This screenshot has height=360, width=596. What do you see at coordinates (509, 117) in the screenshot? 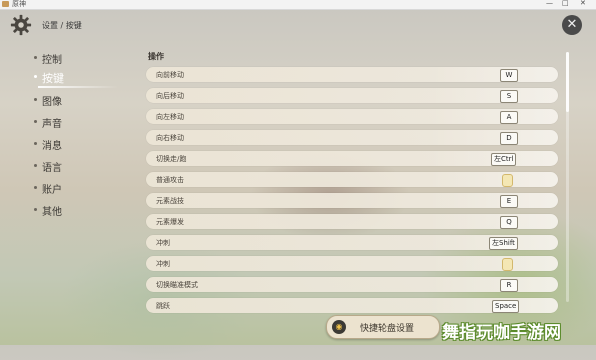
I see `key-button: A` at bounding box center [509, 117].